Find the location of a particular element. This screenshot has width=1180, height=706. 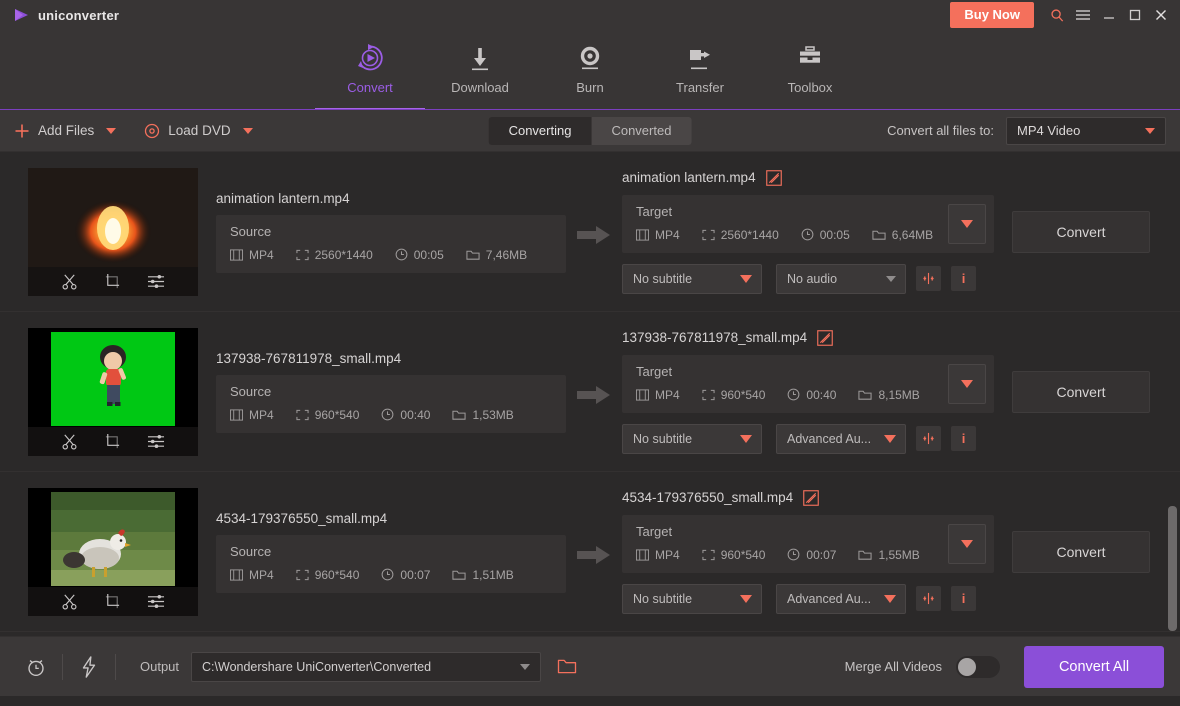

folder-icon is located at coordinates (879, 235).